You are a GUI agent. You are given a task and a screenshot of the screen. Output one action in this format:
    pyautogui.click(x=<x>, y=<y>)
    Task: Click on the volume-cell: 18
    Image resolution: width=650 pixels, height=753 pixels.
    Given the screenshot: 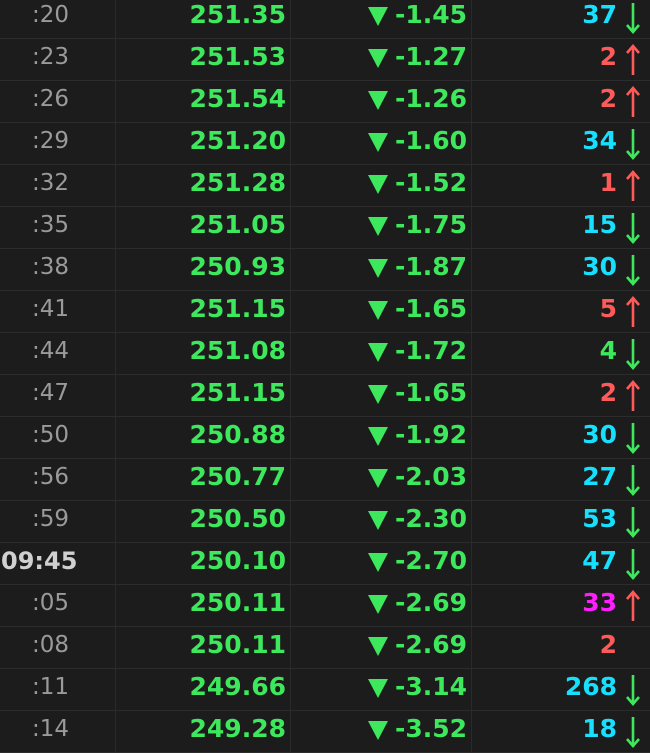 What is the action you would take?
    pyautogui.click(x=561, y=731)
    